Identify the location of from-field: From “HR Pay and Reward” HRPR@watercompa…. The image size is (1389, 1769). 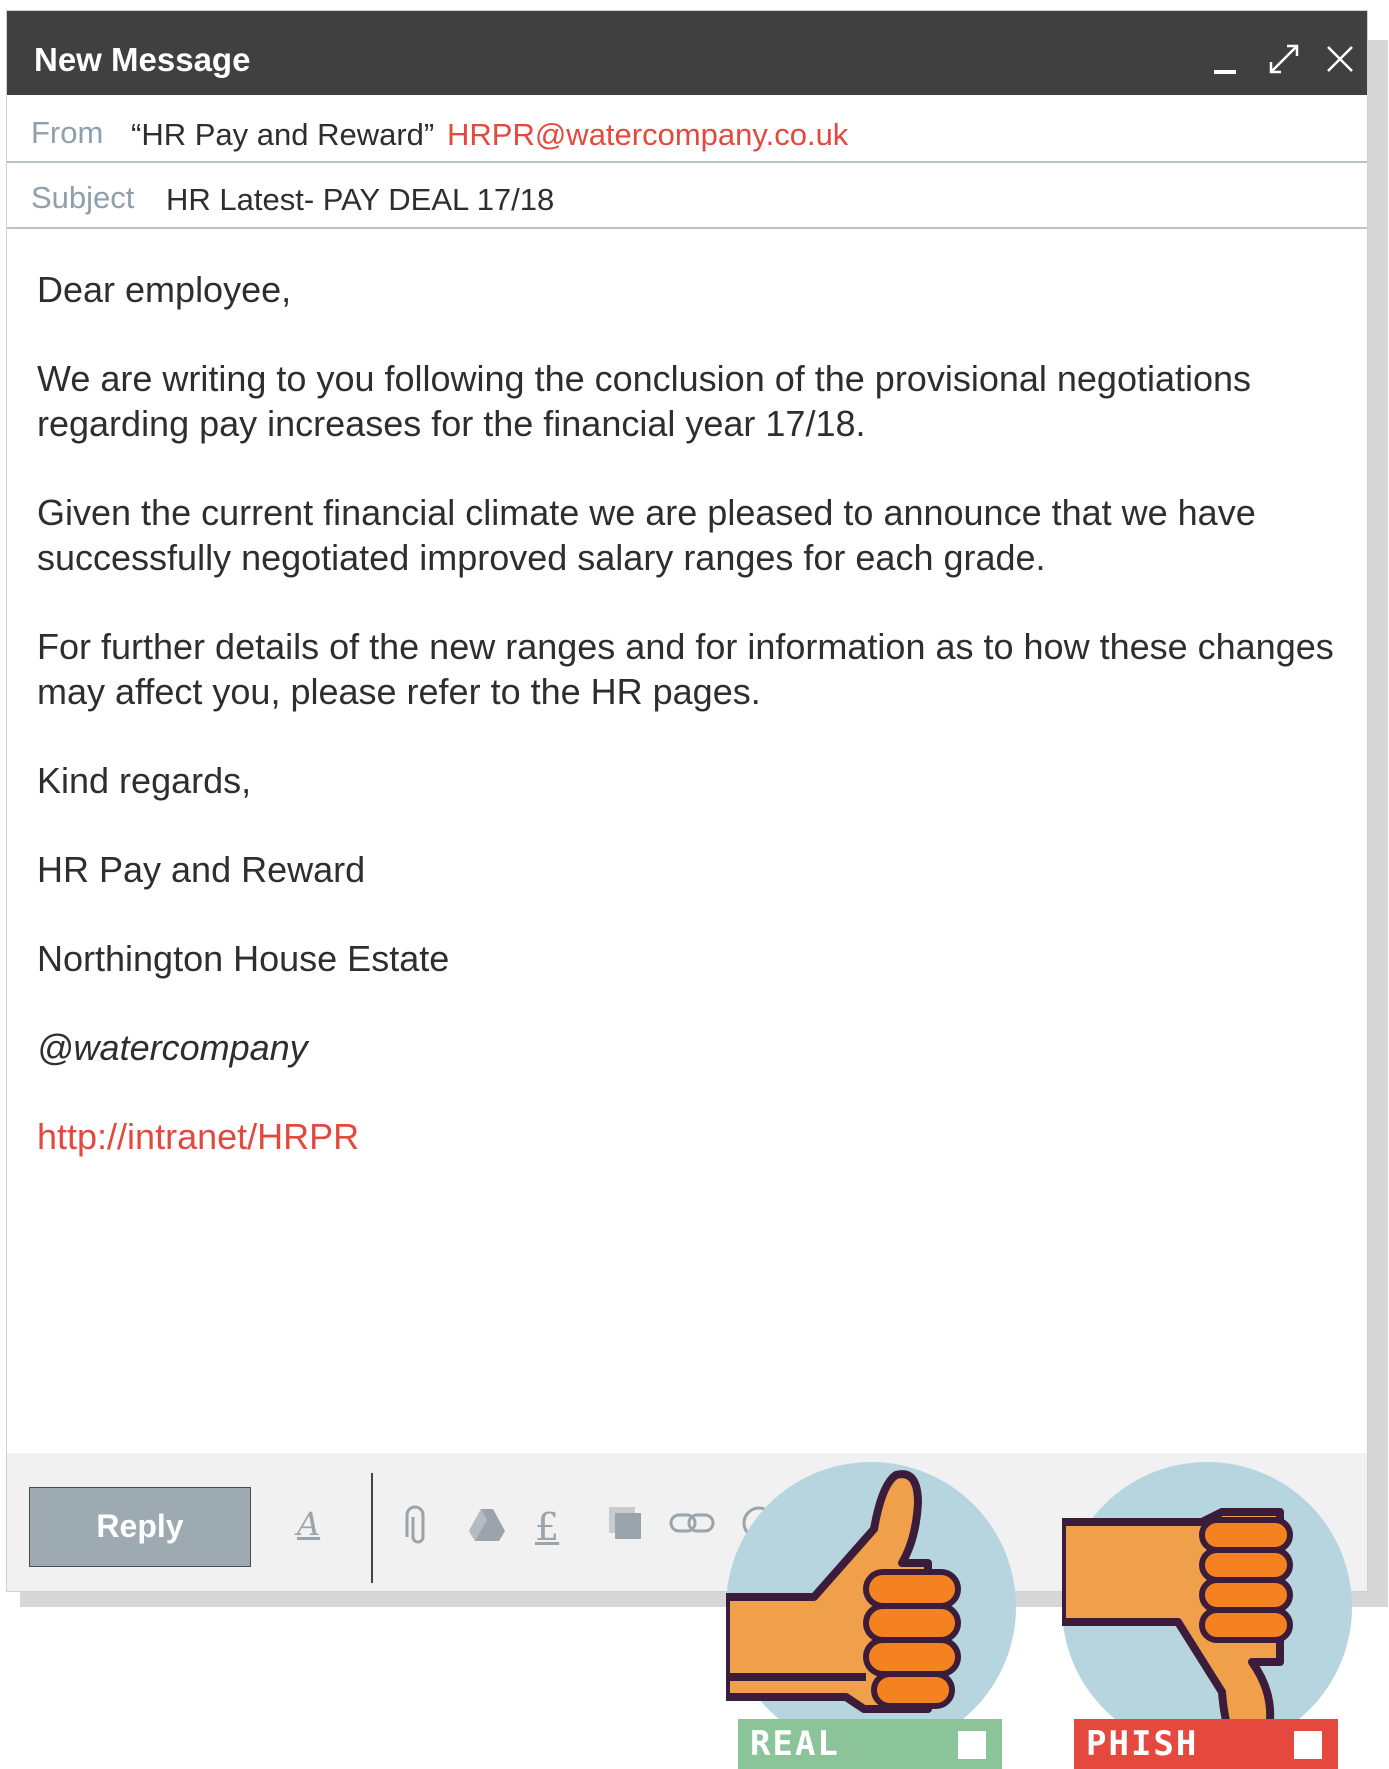
(687, 129).